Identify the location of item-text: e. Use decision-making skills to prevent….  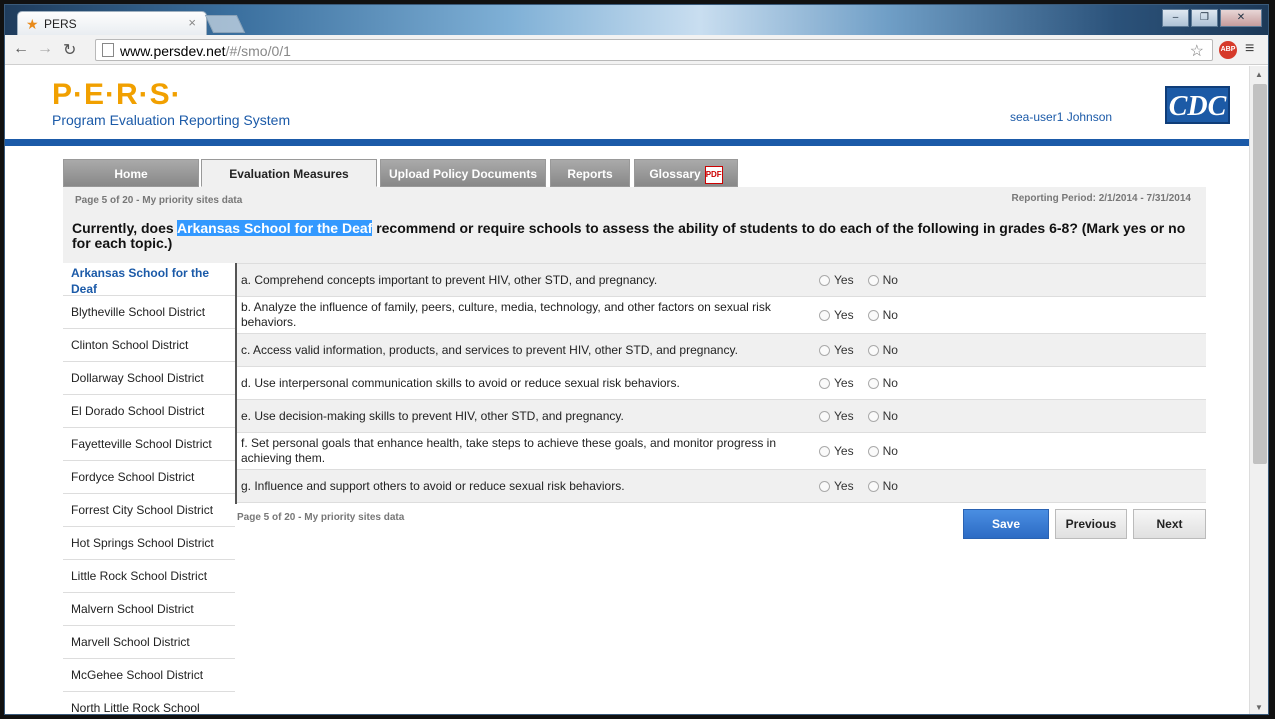
(432, 415).